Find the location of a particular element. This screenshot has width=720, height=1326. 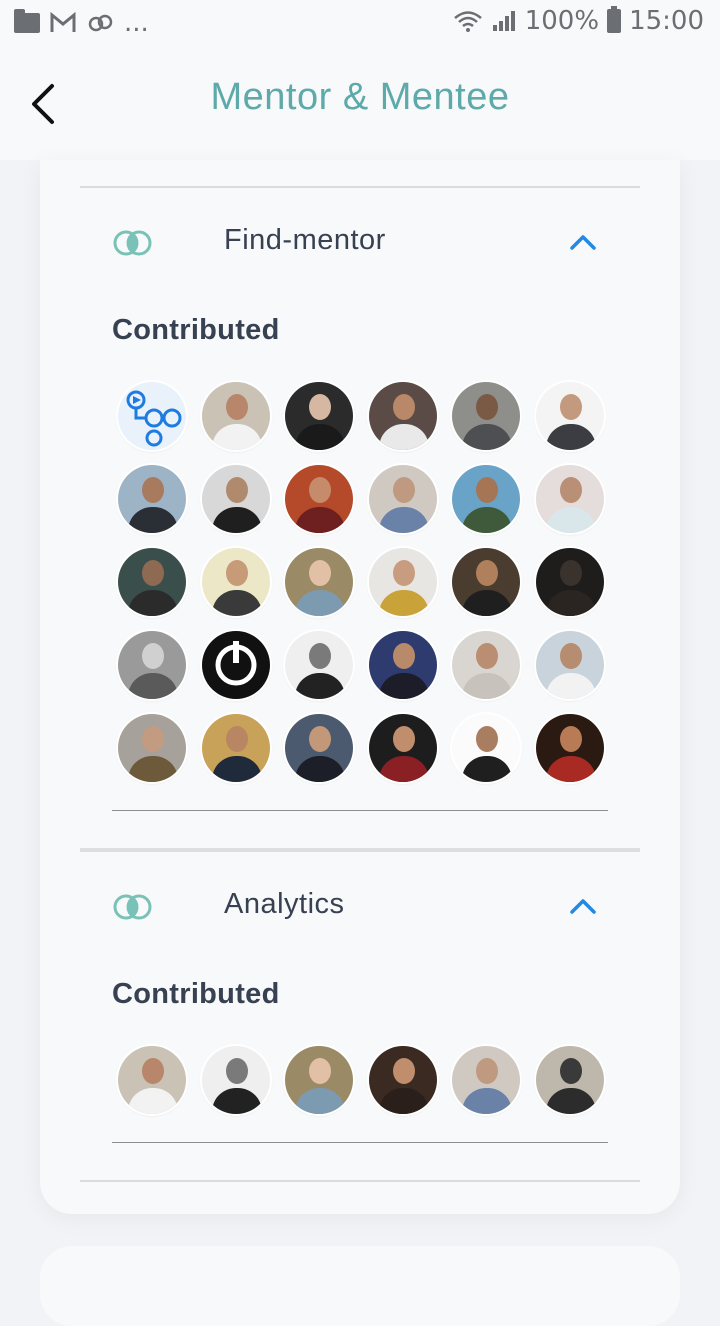

app-header: Mentor & Mentee is located at coordinates (360, 104).